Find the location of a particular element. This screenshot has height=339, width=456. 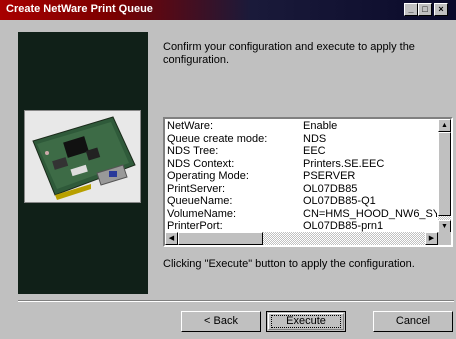

network-card-illustration is located at coordinates (84, 158).